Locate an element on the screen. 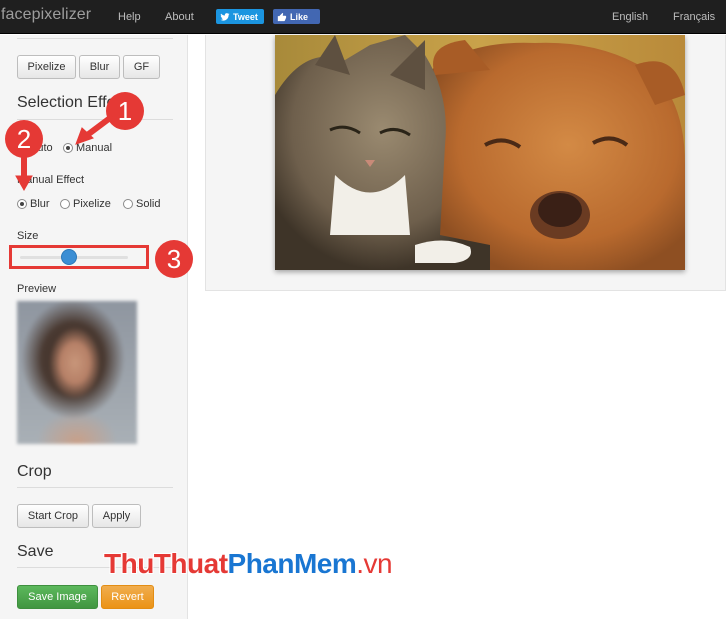 This screenshot has height=619, width=726. save-image-button: Save Image is located at coordinates (57, 597).